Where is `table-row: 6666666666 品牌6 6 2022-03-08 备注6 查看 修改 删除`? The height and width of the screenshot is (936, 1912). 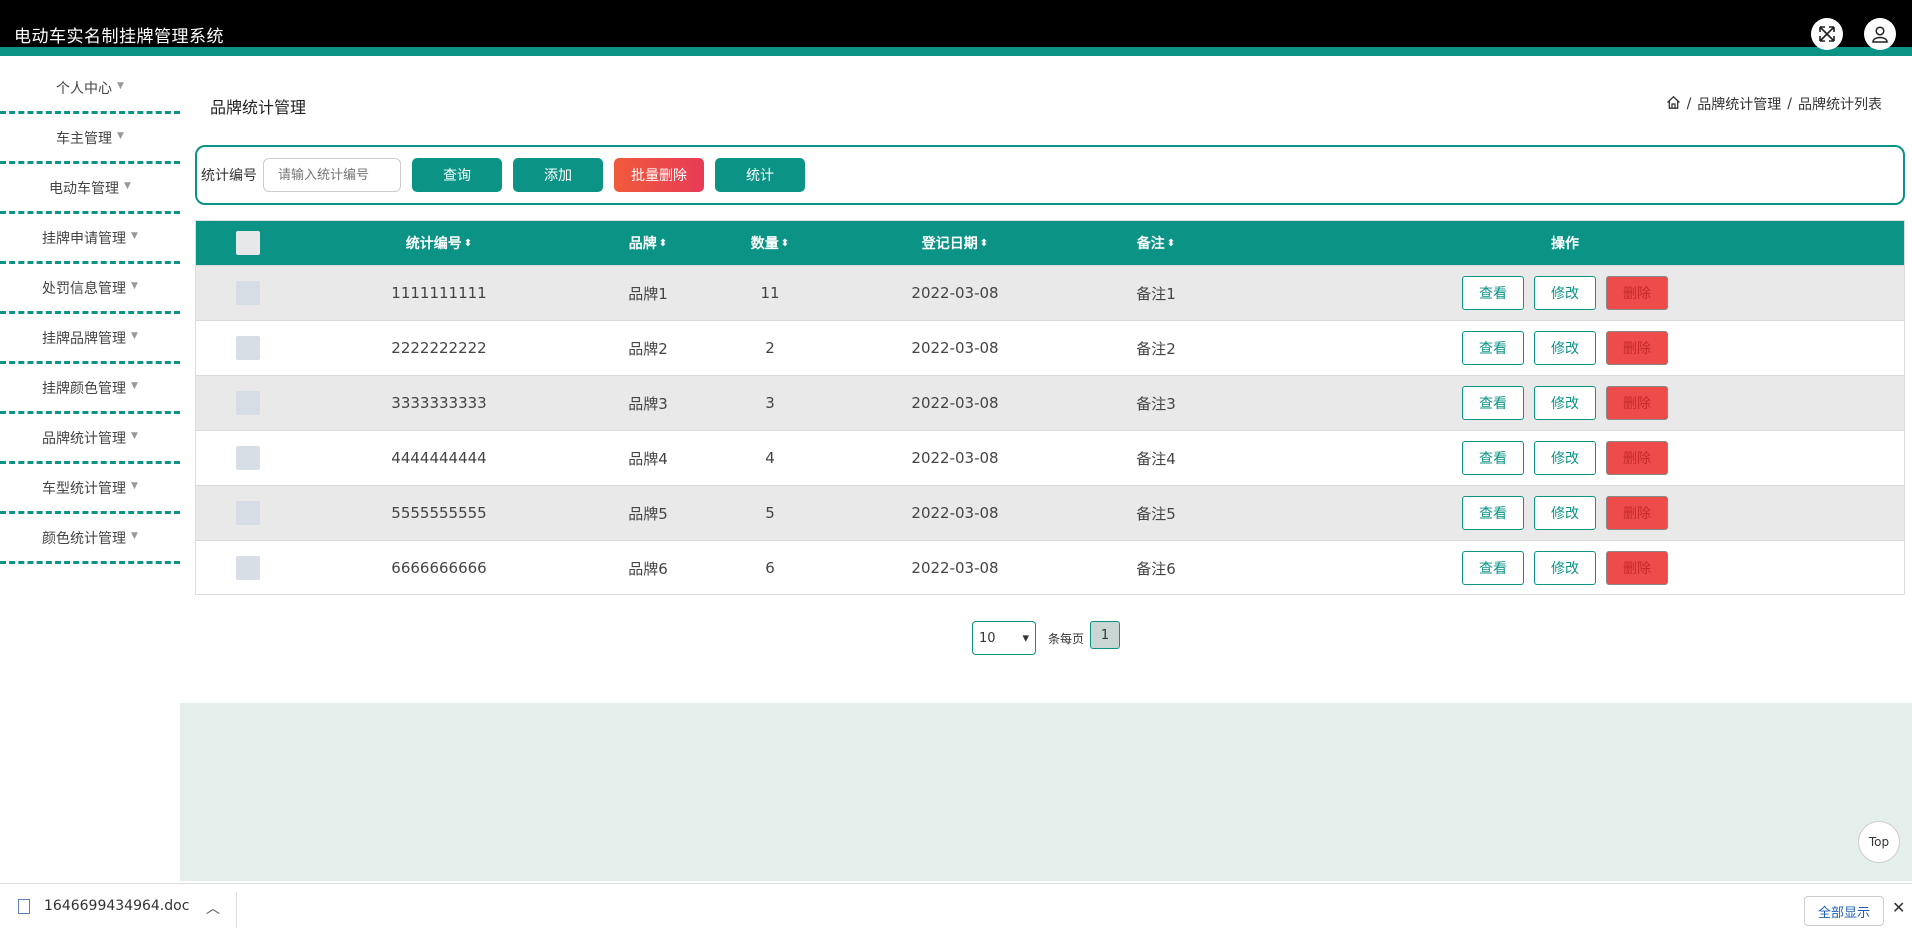
table-row: 6666666666 品牌6 6 2022-03-08 备注6 查看 修改 删除 is located at coordinates (1050, 567).